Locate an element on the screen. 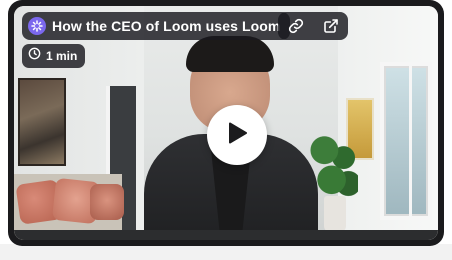 This screenshot has height=260, width=452. video-title-bar: How the CEO of Loom uses Loom is located at coordinates (156, 26).